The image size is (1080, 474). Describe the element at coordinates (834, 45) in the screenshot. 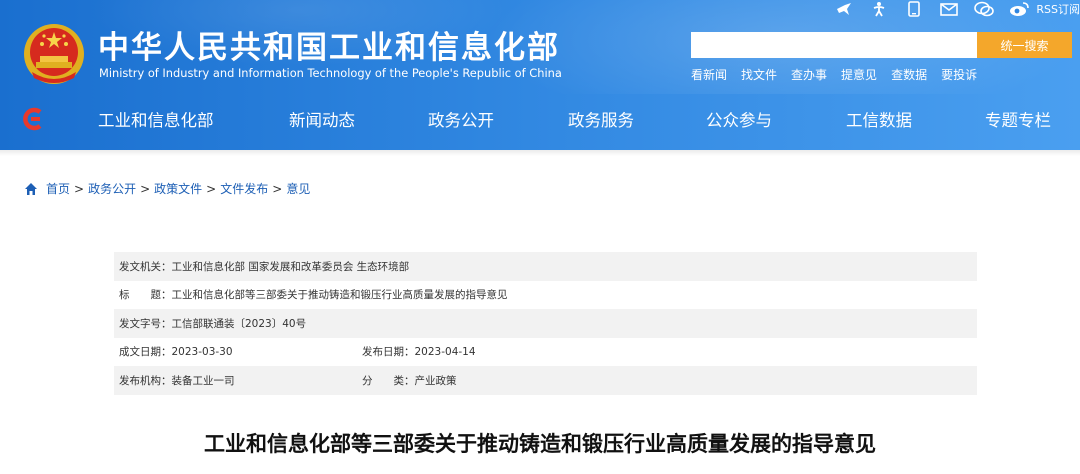

I see `search-input` at that location.